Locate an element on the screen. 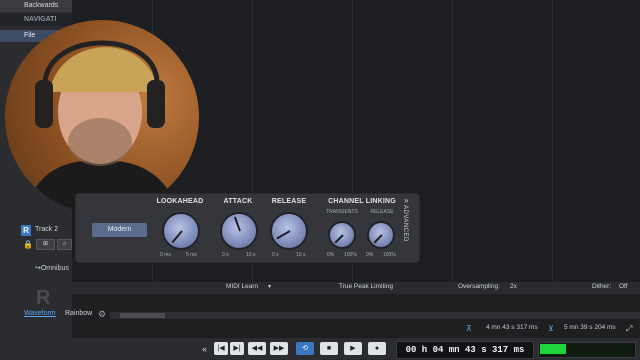 Image resolution: width=640 pixels, height=360 pixels. track-settings-icon: ⊞ is located at coordinates (45, 244).